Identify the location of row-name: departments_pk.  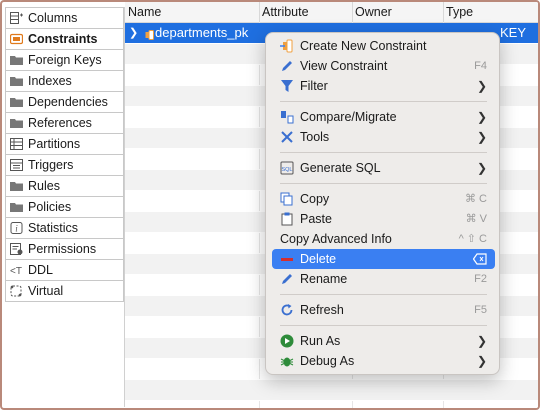
(202, 32).